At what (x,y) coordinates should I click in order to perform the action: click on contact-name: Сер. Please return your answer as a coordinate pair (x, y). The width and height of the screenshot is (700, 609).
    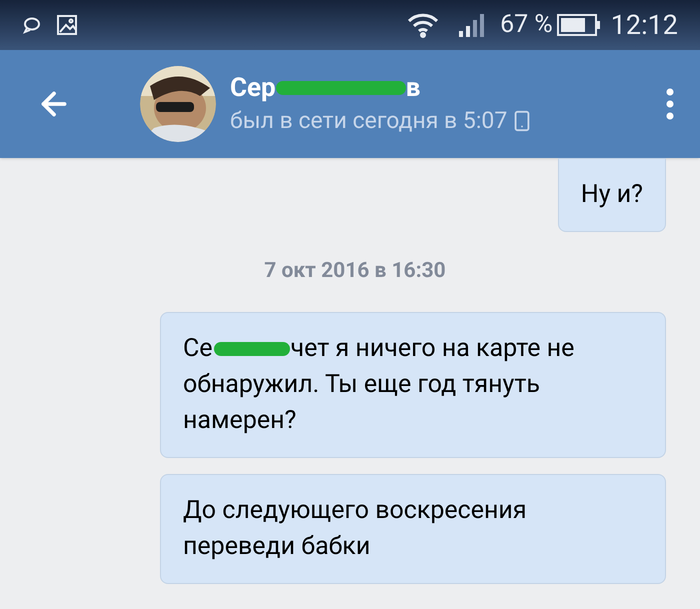
    Looking at the image, I should click on (253, 88).